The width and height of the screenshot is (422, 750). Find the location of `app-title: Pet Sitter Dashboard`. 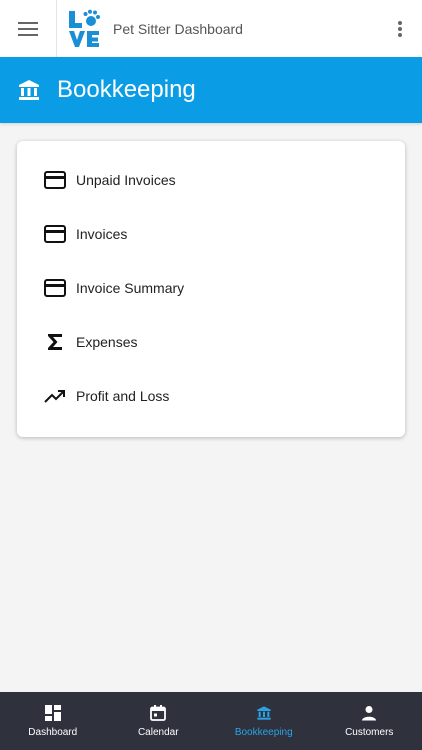

app-title: Pet Sitter Dashboard is located at coordinates (178, 28).